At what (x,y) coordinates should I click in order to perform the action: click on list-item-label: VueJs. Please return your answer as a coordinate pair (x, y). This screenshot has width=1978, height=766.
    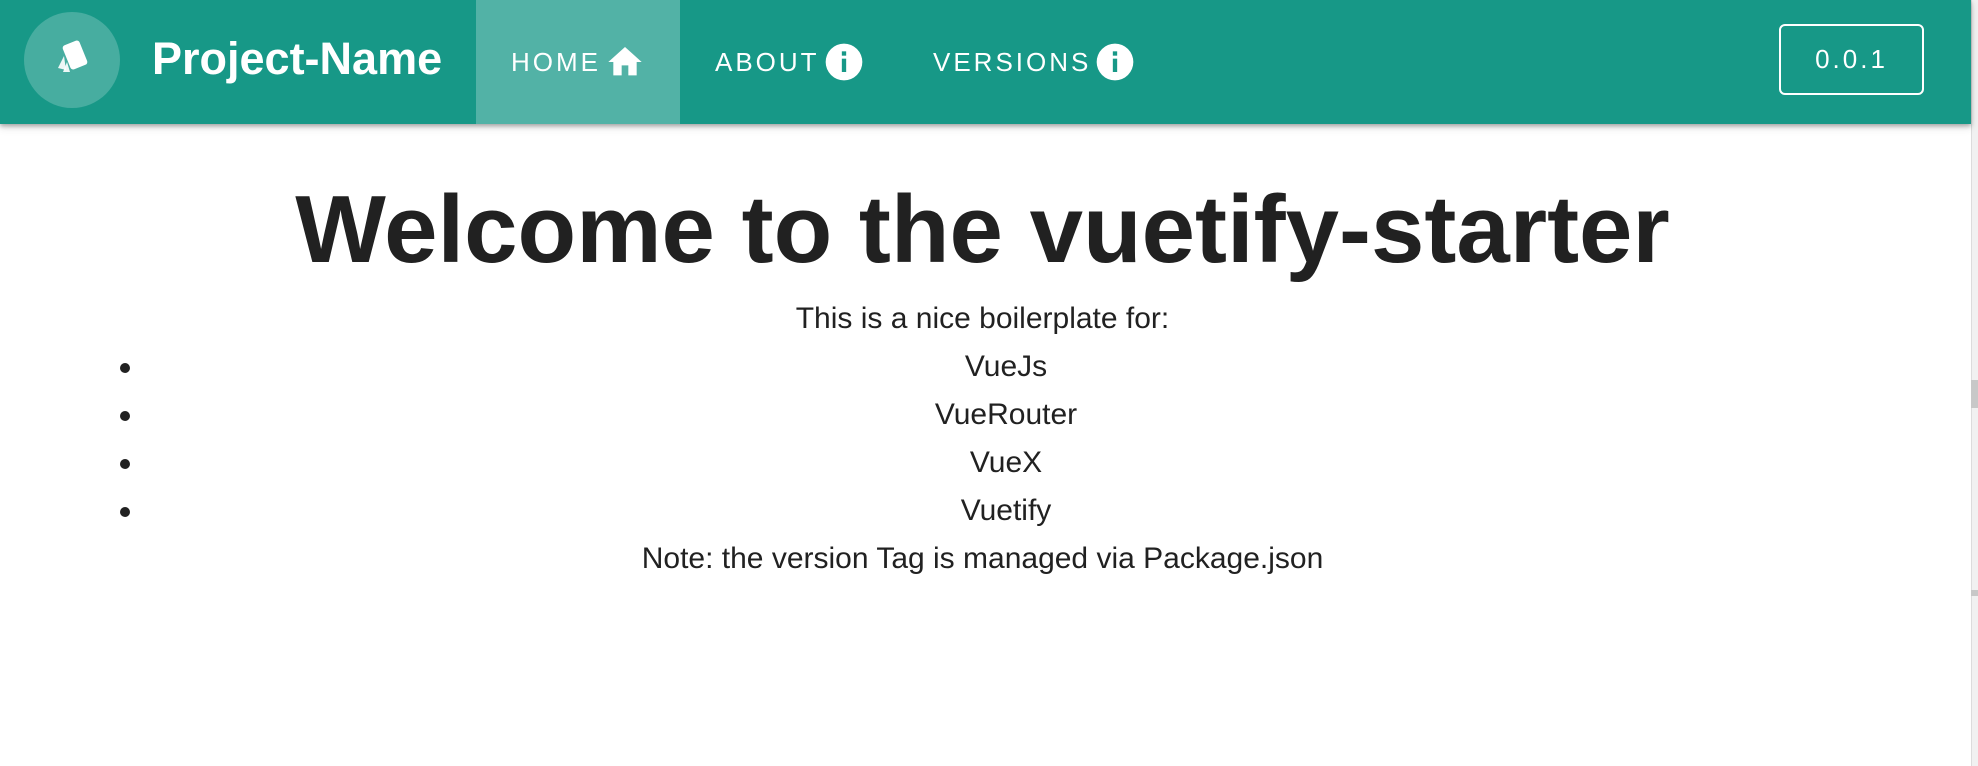
    Looking at the image, I should click on (1006, 366).